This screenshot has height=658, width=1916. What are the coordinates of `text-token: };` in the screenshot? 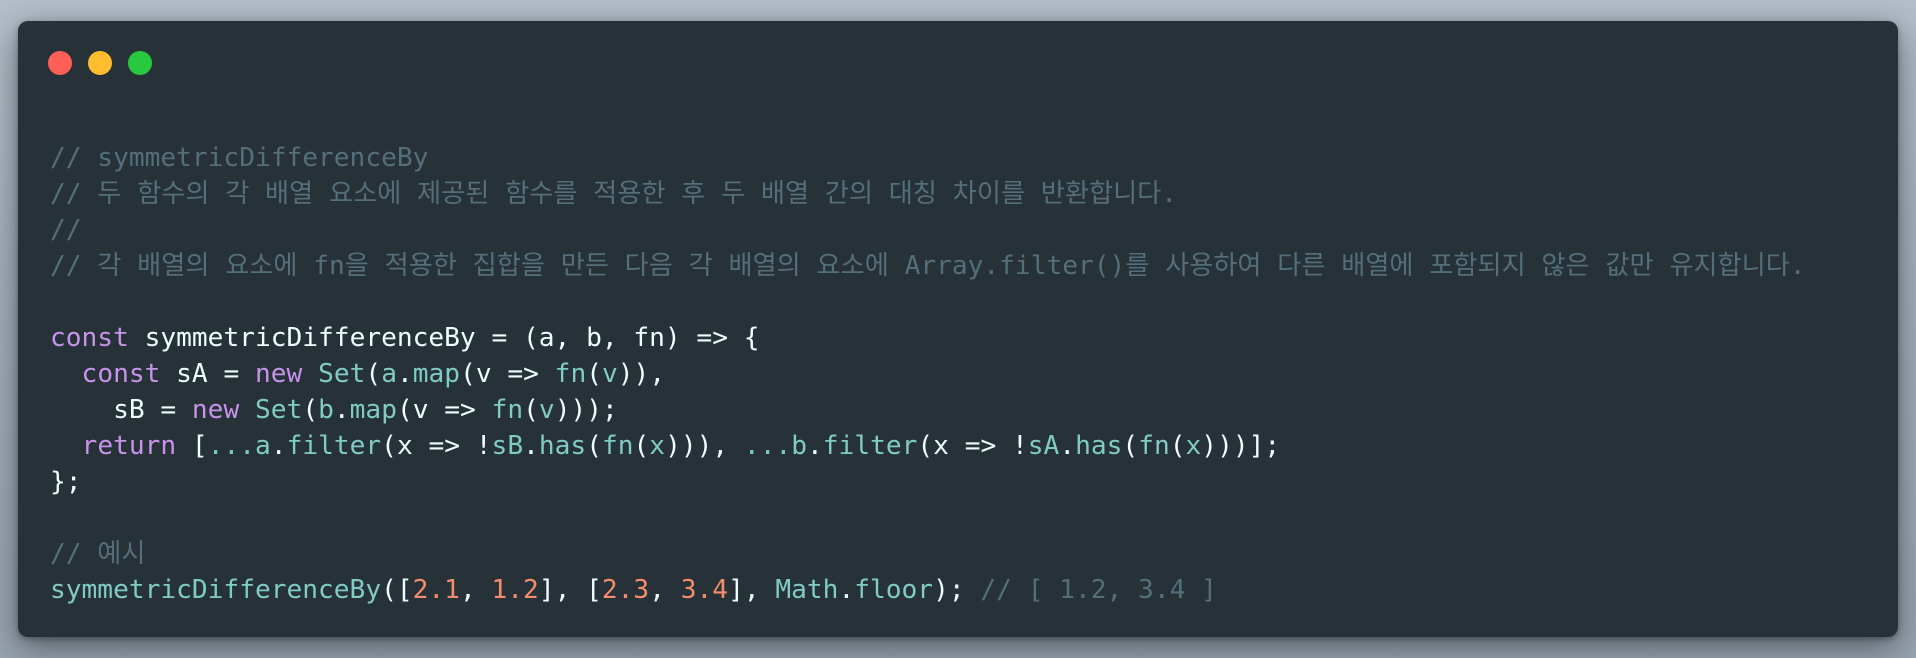 It's located at (66, 482).